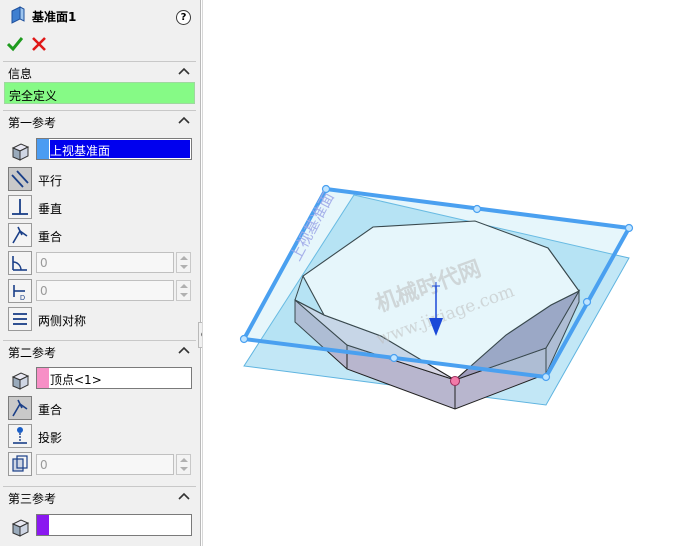  Describe the element at coordinates (99, 120) in the screenshot. I see `section-ref1-header: 第一参考` at that location.